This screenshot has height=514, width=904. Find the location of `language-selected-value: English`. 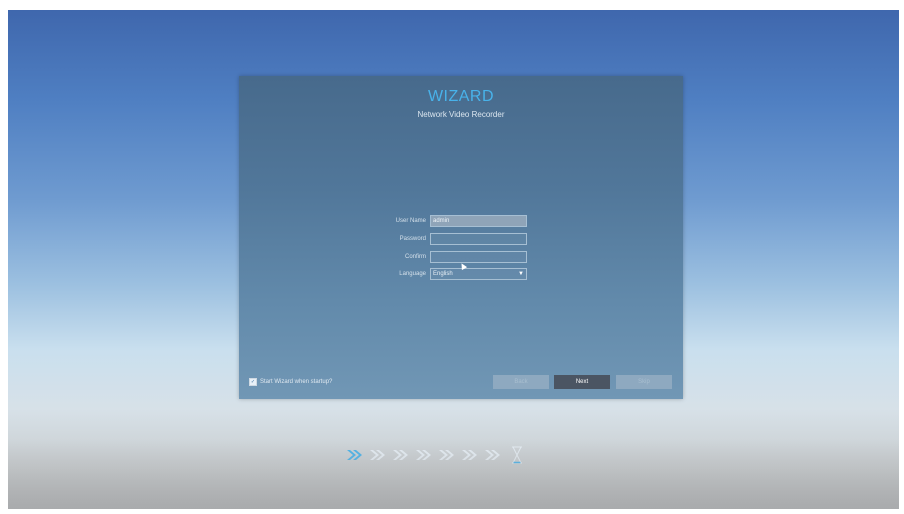

language-selected-value: English is located at coordinates (443, 274).